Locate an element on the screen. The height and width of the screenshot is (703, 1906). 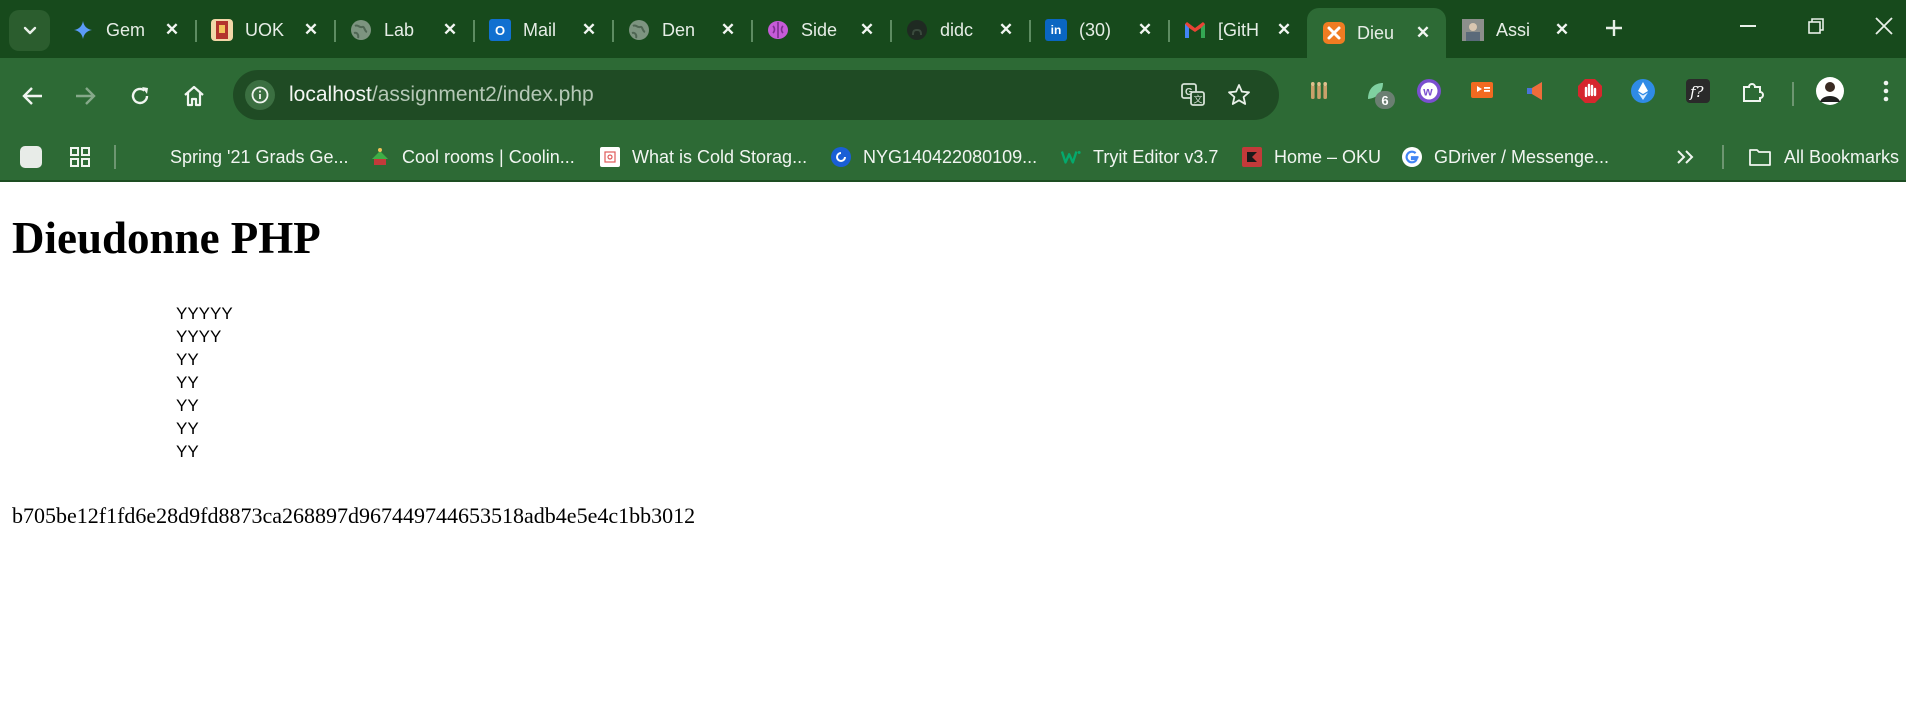
globe-icon is located at coordinates (639, 30).